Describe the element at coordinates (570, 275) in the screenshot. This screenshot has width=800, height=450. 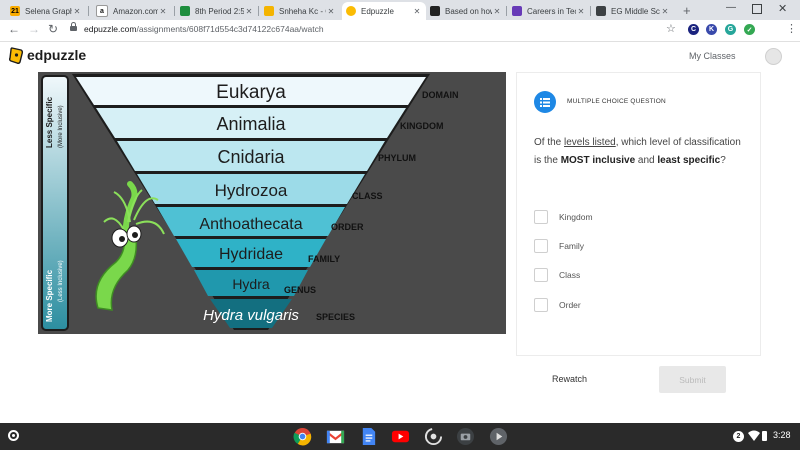
I see `answer-option-label: Class` at that location.